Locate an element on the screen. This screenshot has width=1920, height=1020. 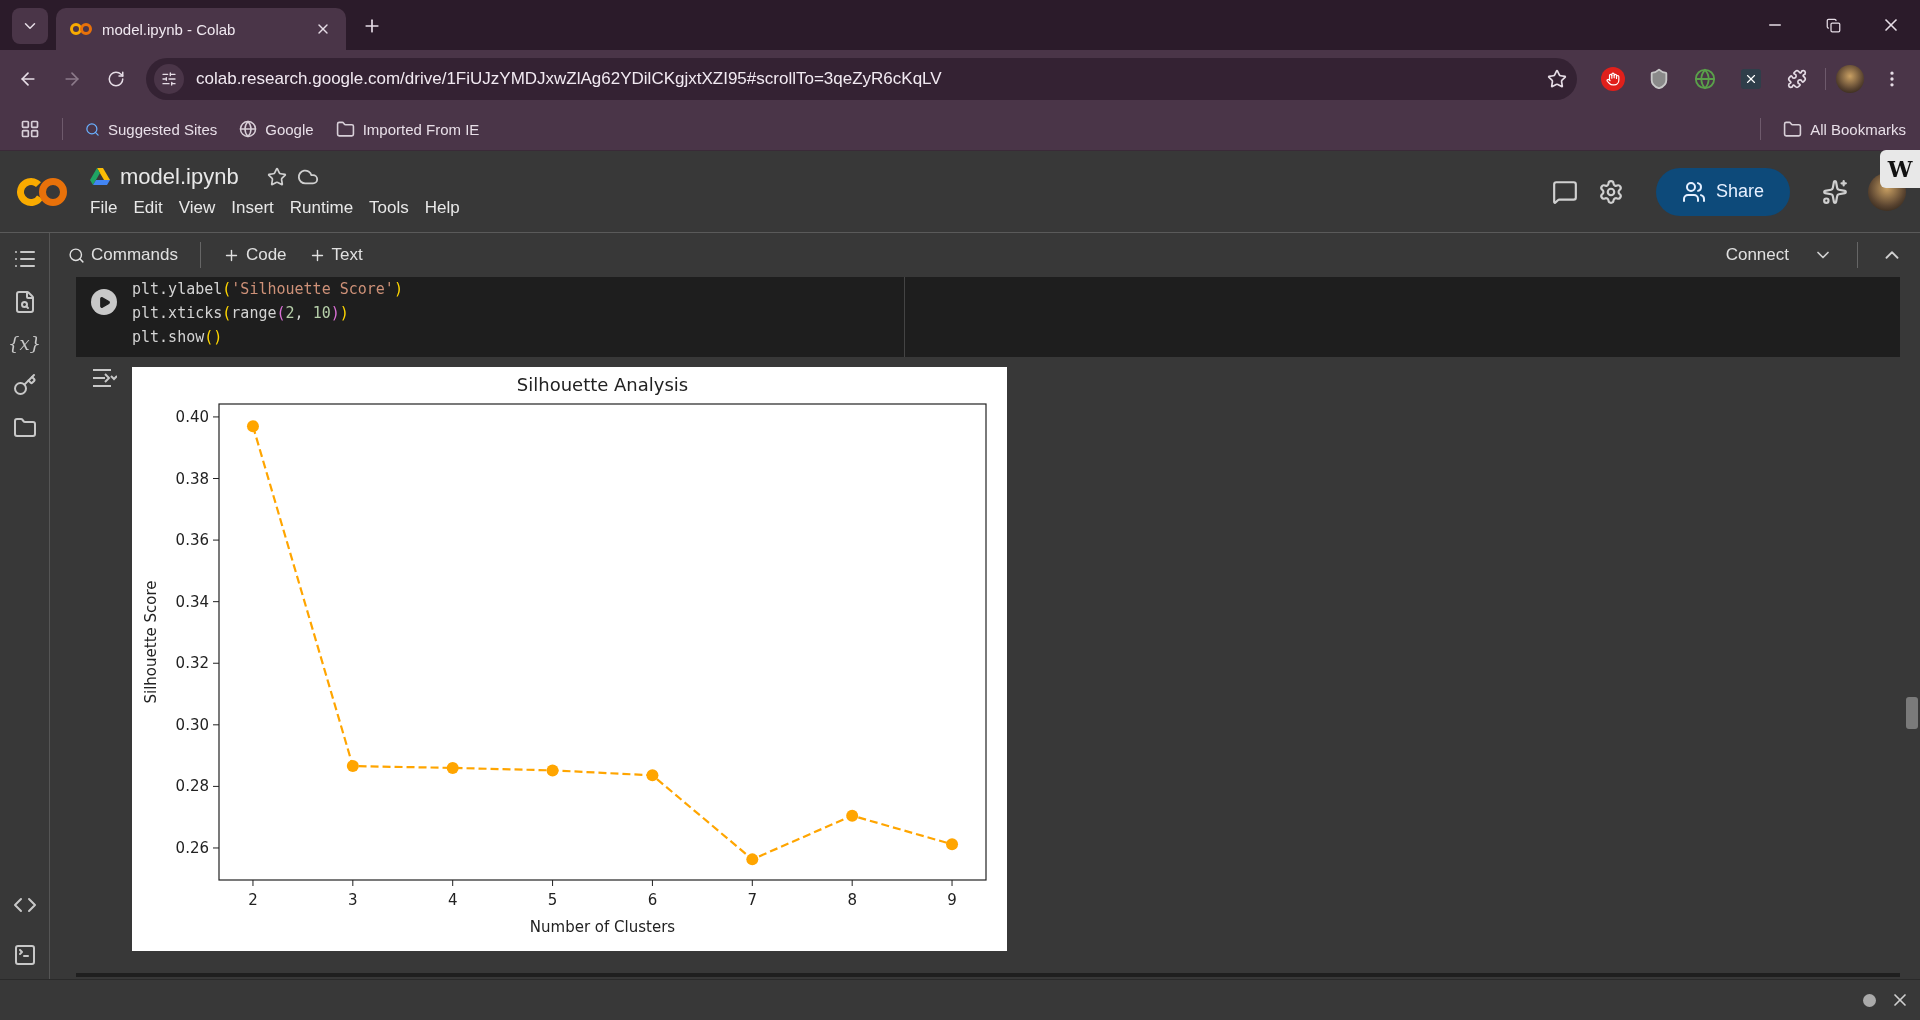
menu-item: Runtime is located at coordinates (321, 207).